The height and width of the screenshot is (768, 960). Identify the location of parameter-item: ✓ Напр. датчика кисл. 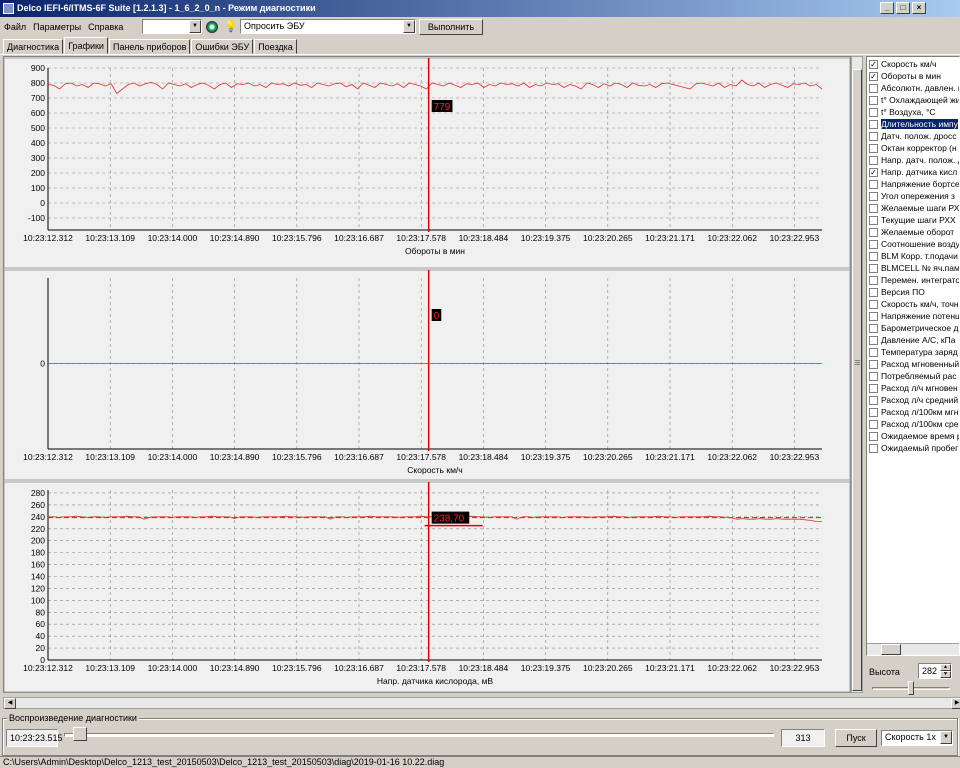
(914, 173).